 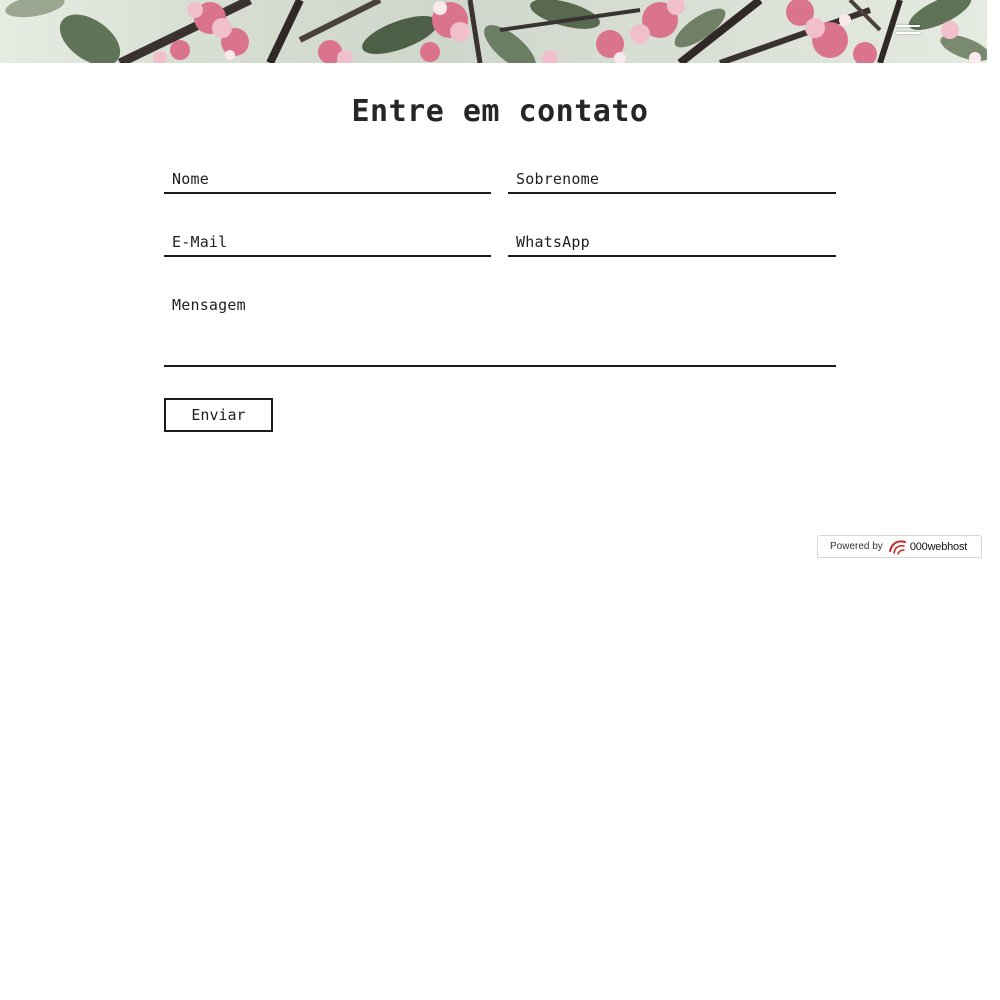 I want to click on page-title: Entre em contato, so click(x=500, y=111).